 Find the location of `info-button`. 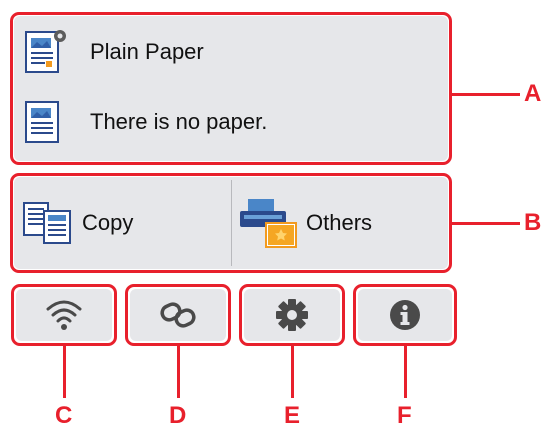

info-button is located at coordinates (405, 315).